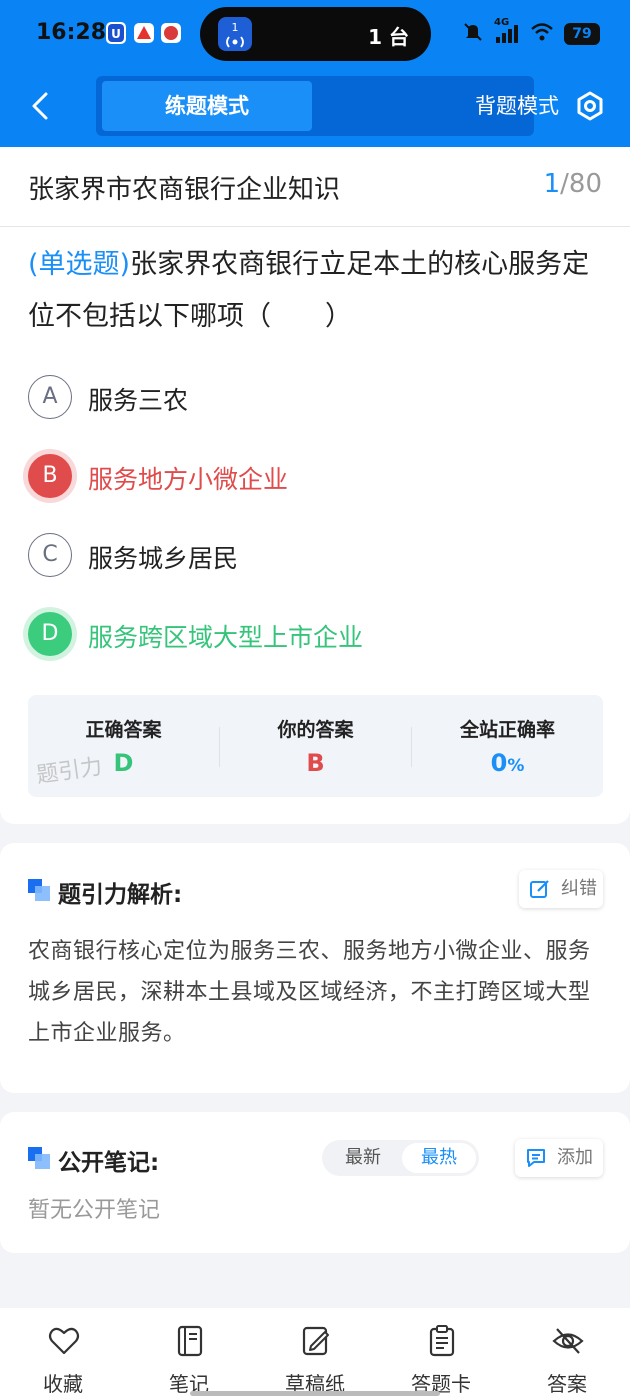 The image size is (630, 1400). I want to click on wifi-icon, so click(542, 34).